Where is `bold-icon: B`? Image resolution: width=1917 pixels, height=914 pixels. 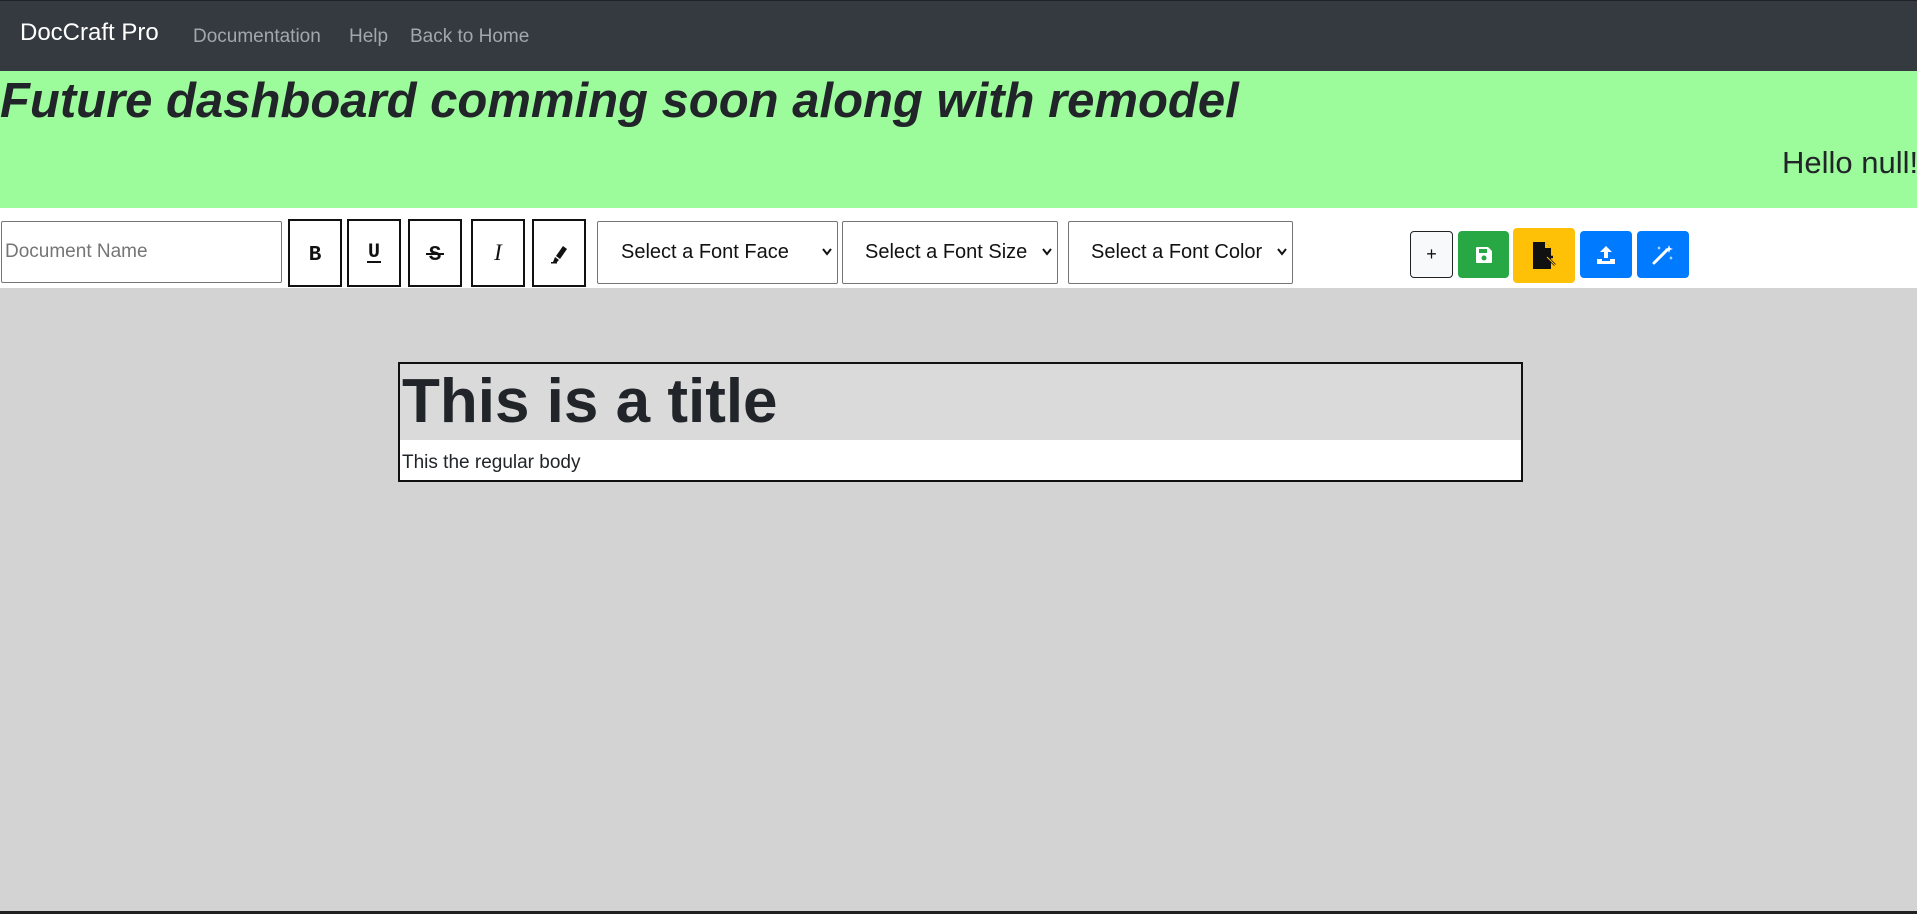
bold-icon: B is located at coordinates (315, 254).